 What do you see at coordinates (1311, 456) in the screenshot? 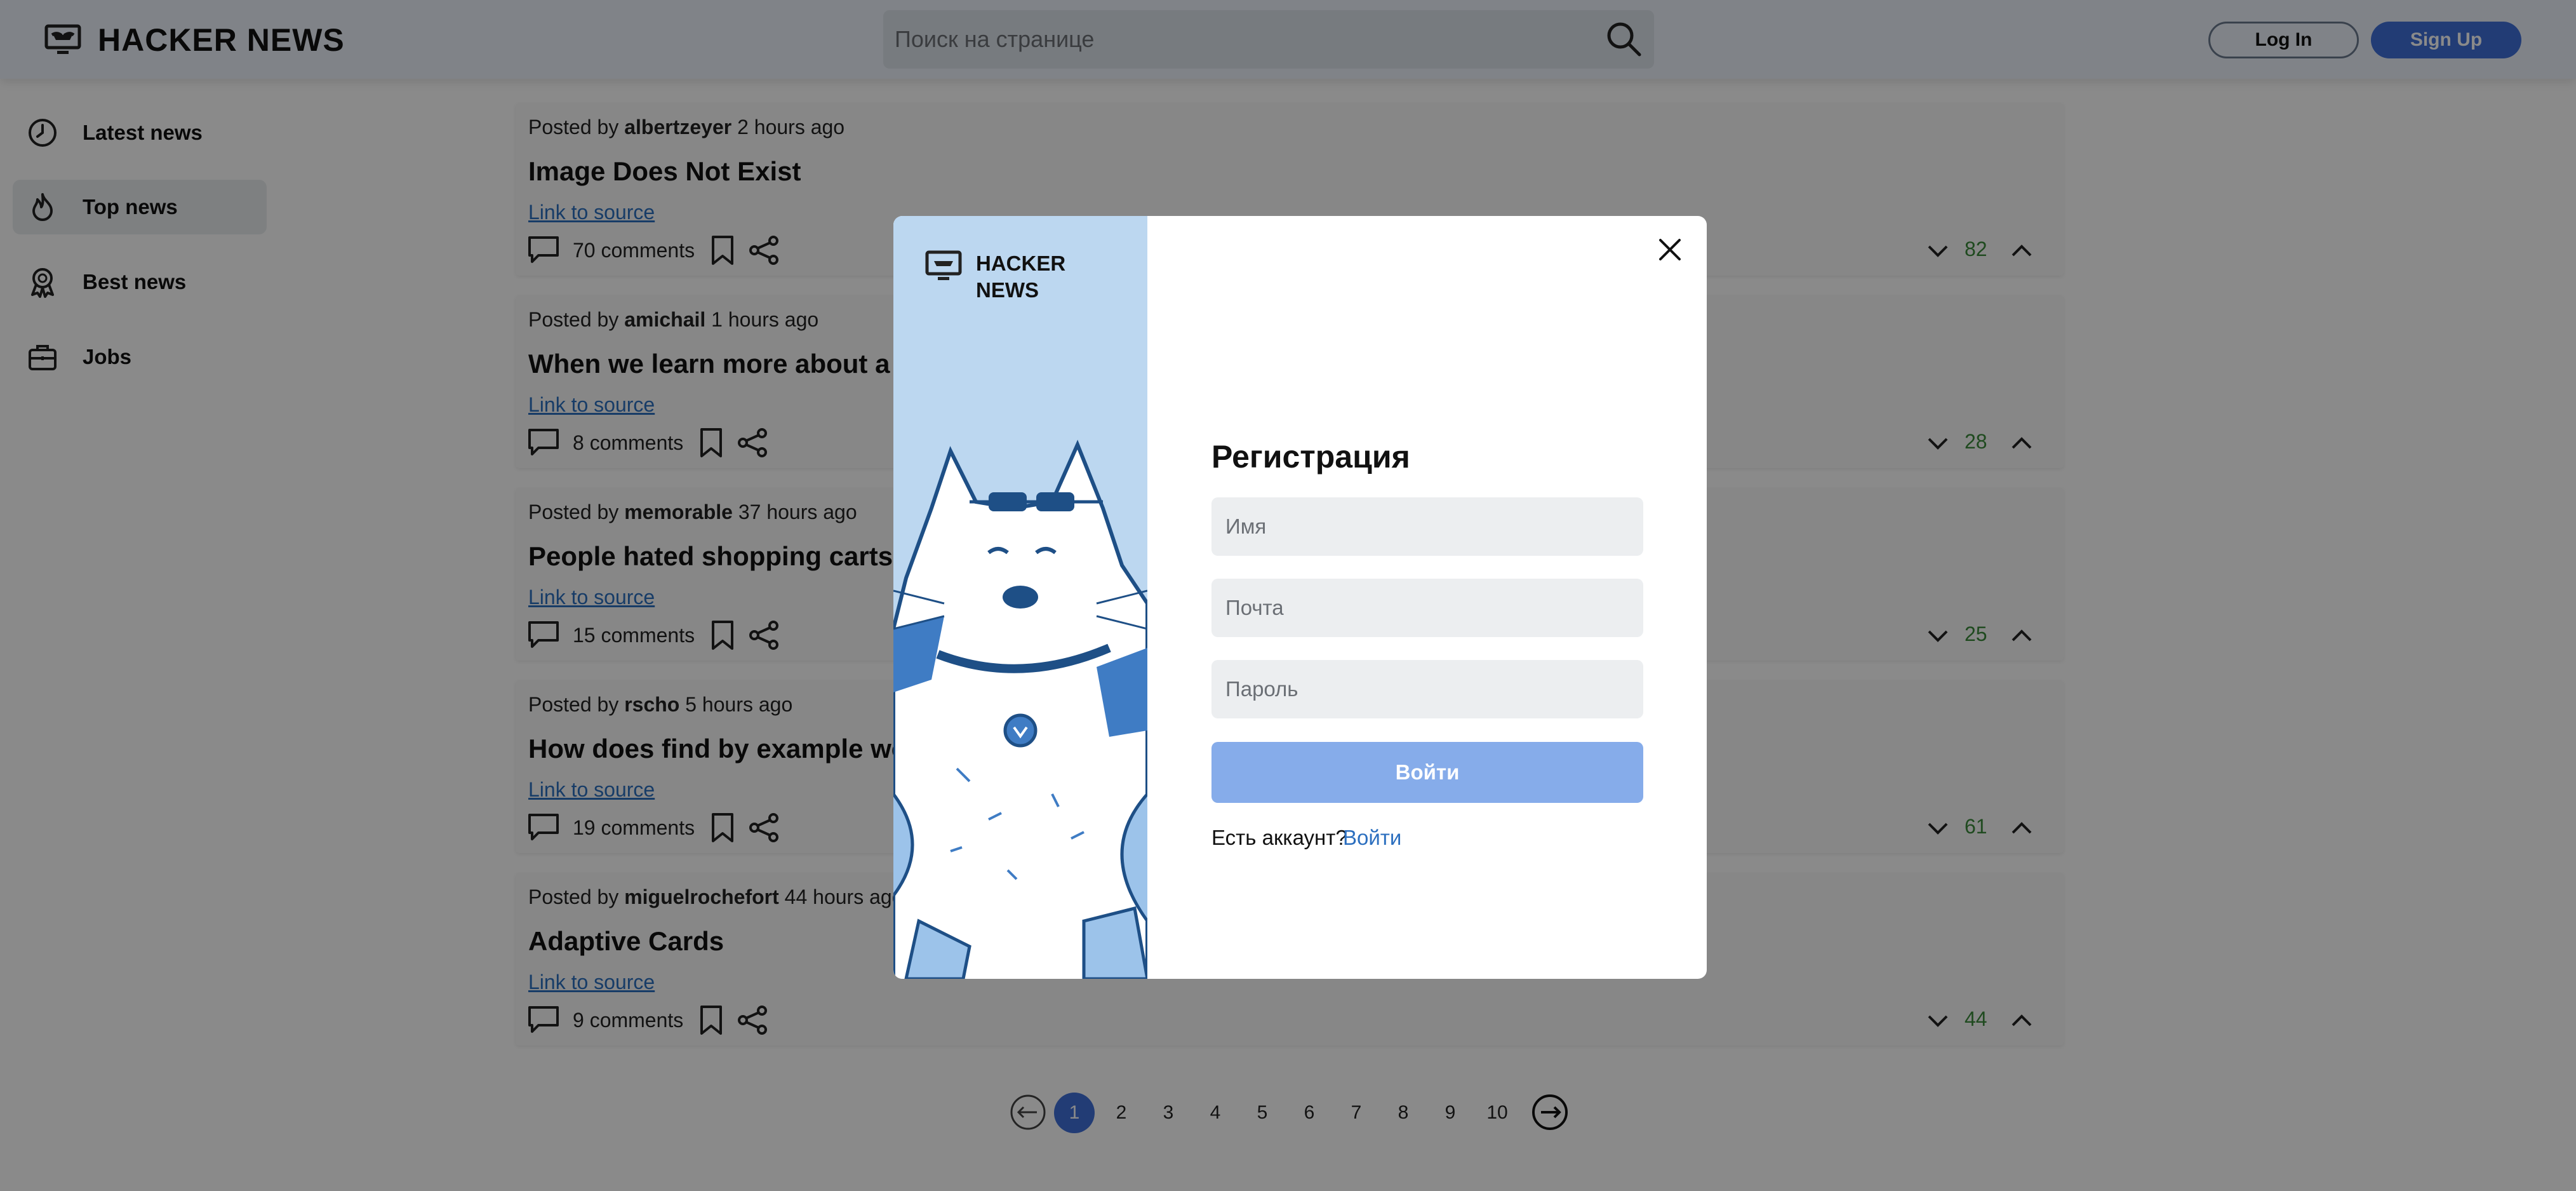
I see `modal-title: Регистрация` at bounding box center [1311, 456].